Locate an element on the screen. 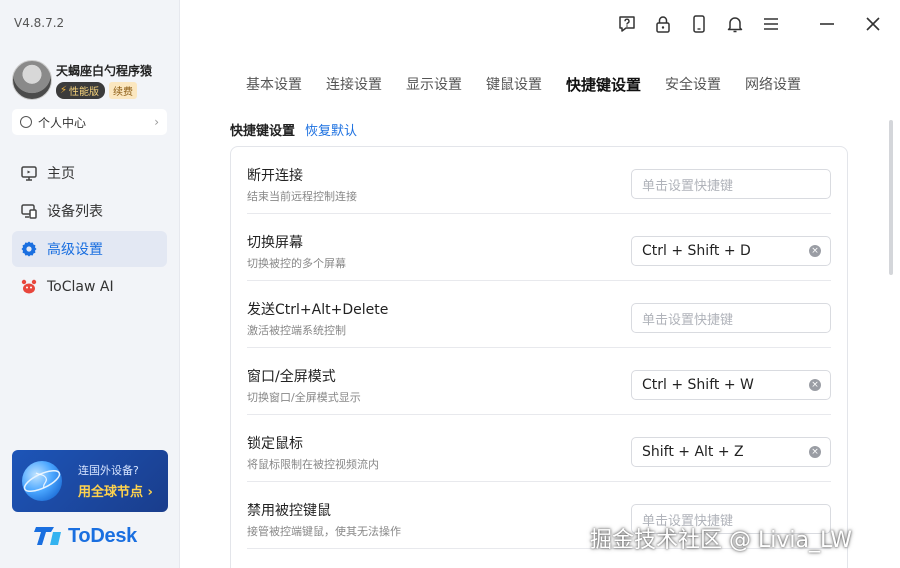 Image resolution: width=900 pixels, height=568 pixels. watermark: 掘金技术社区 @ Livia_LW is located at coordinates (721, 540).